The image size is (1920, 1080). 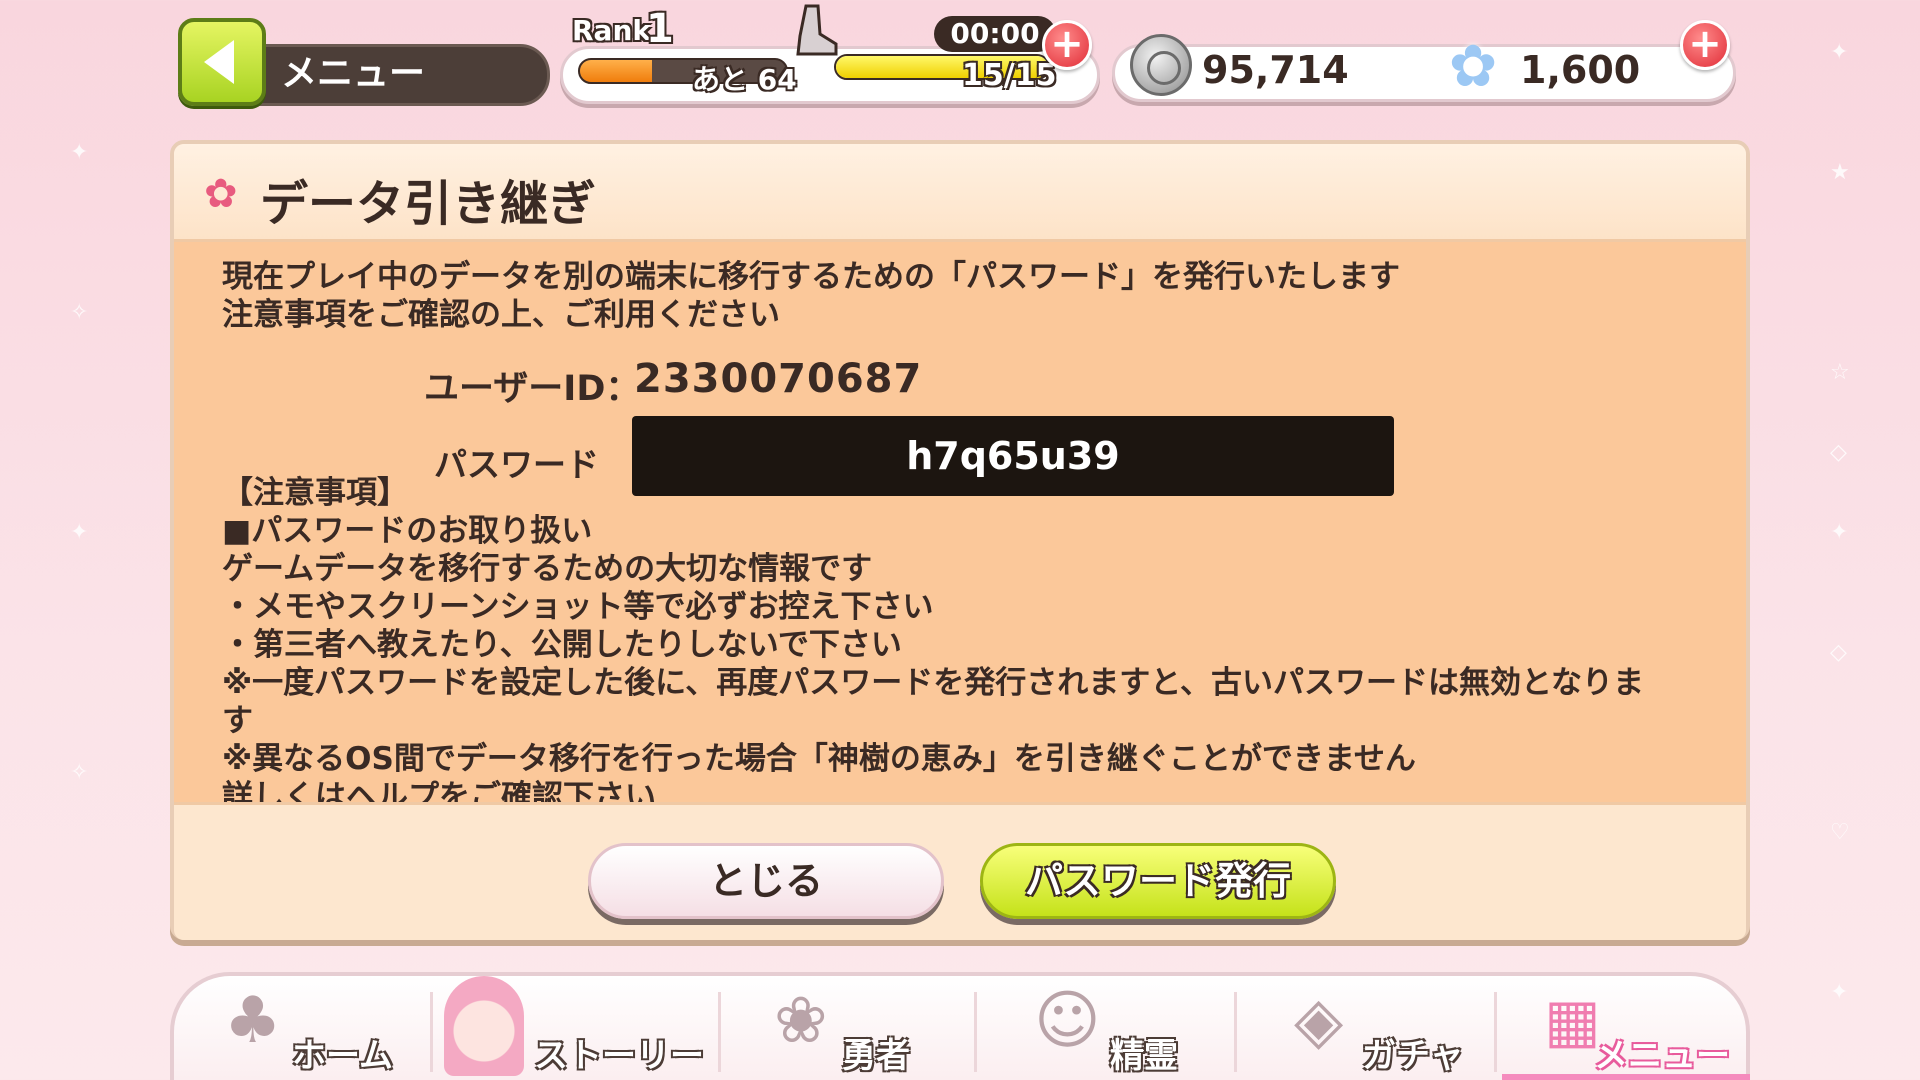 What do you see at coordinates (1067, 45) in the screenshot?
I see `add-stamina-button: +` at bounding box center [1067, 45].